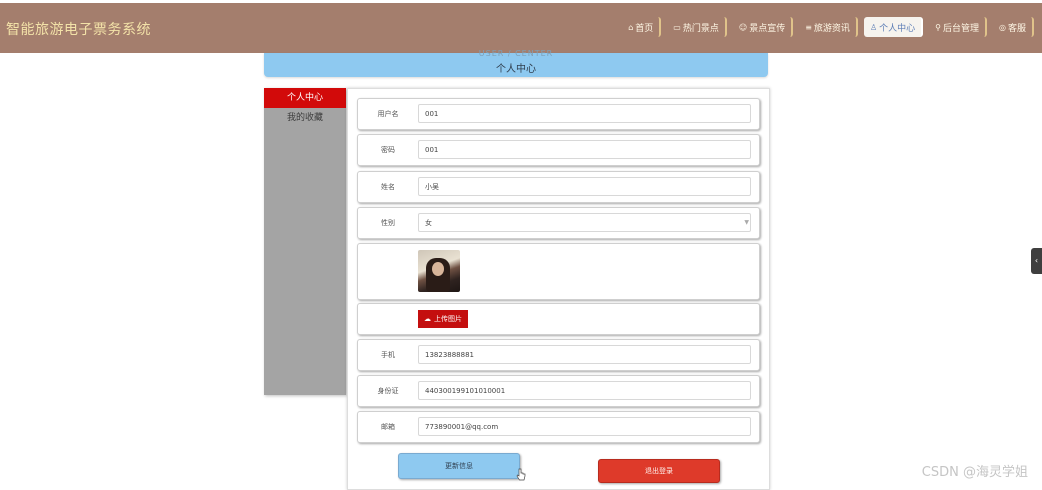 This screenshot has width=1042, height=490. What do you see at coordinates (897, 28) in the screenshot?
I see `nav-personal-center-label: 个人中心` at bounding box center [897, 28].